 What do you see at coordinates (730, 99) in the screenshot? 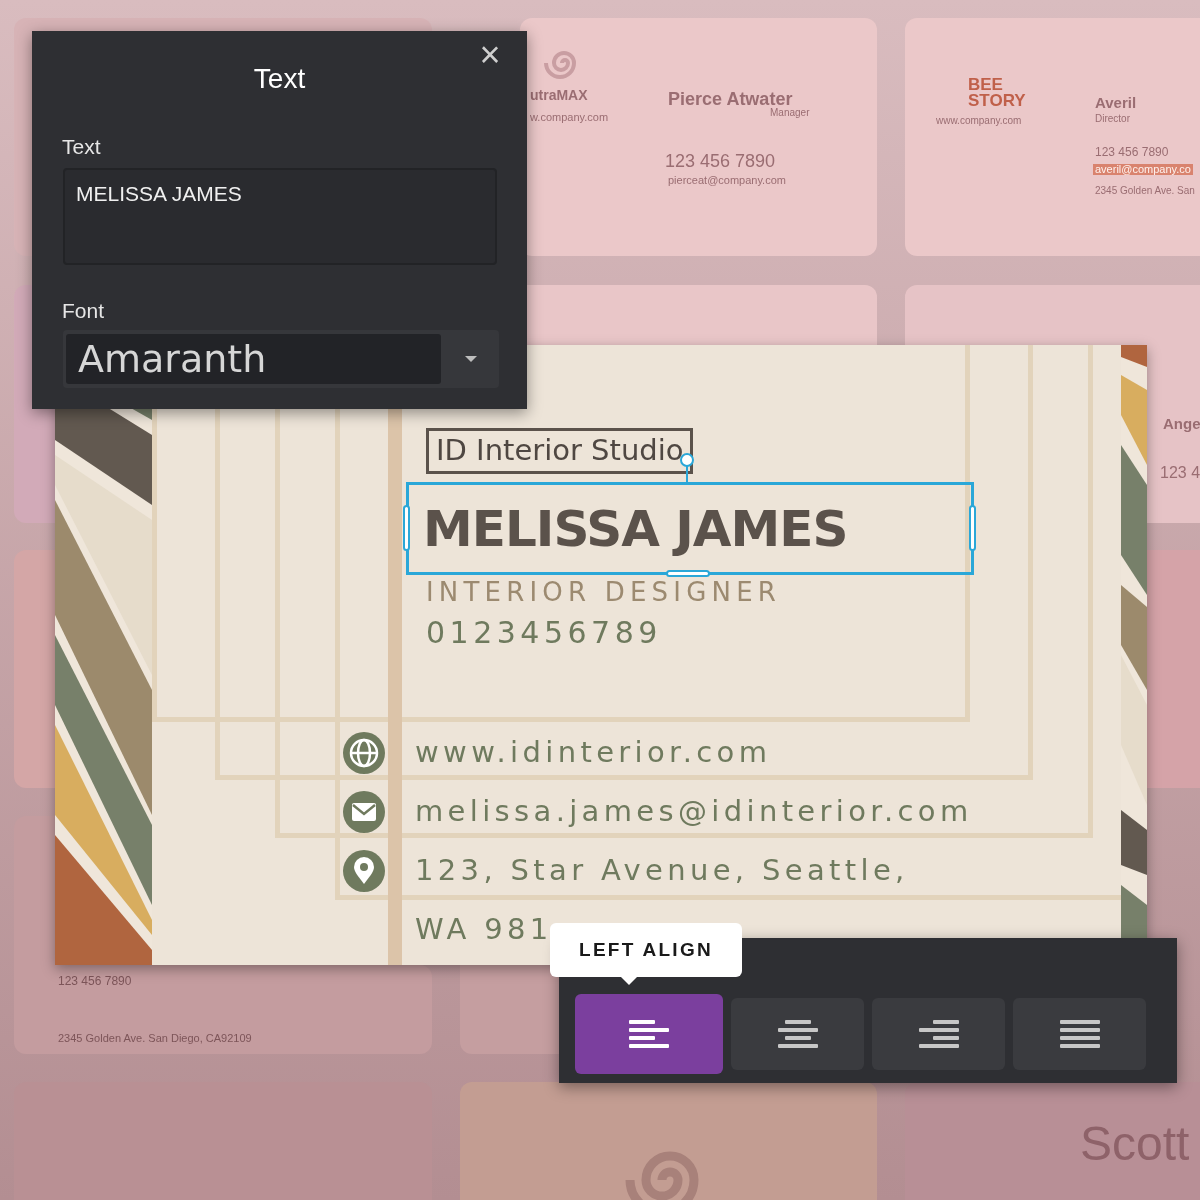
I see `template-text: Pierce Atwater` at bounding box center [730, 99].